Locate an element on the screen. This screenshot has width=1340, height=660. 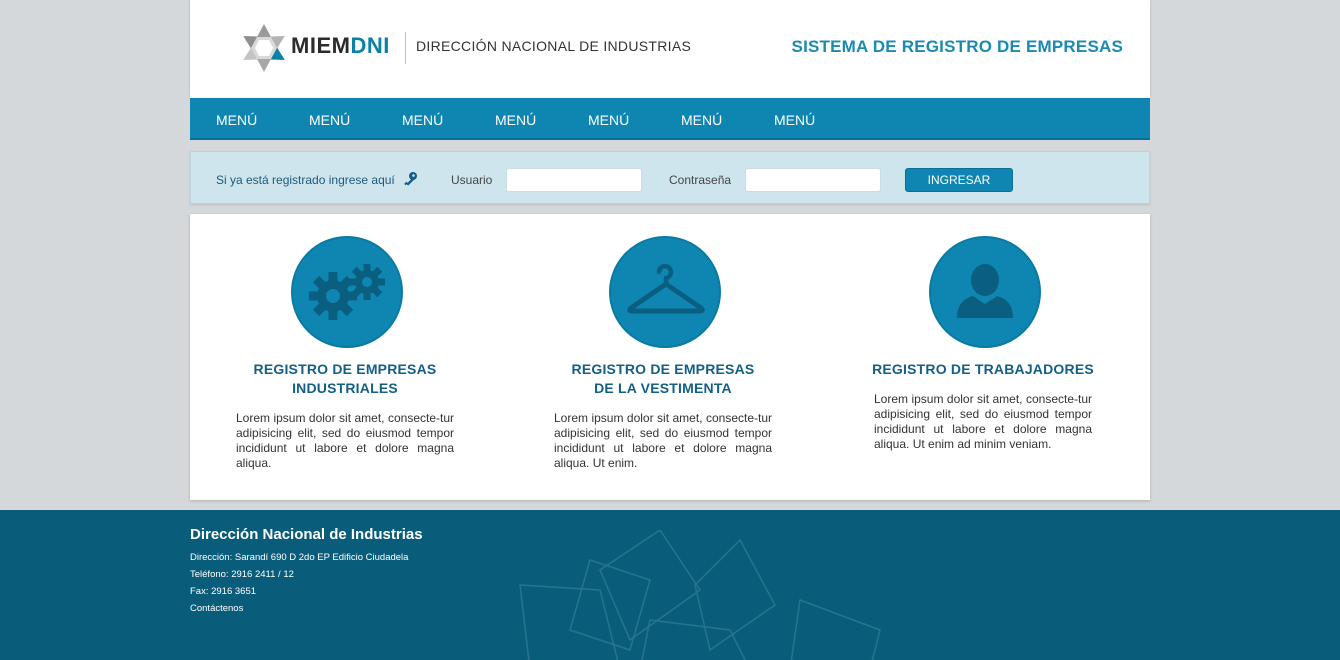
brand-main: MIEM is located at coordinates (321, 45).